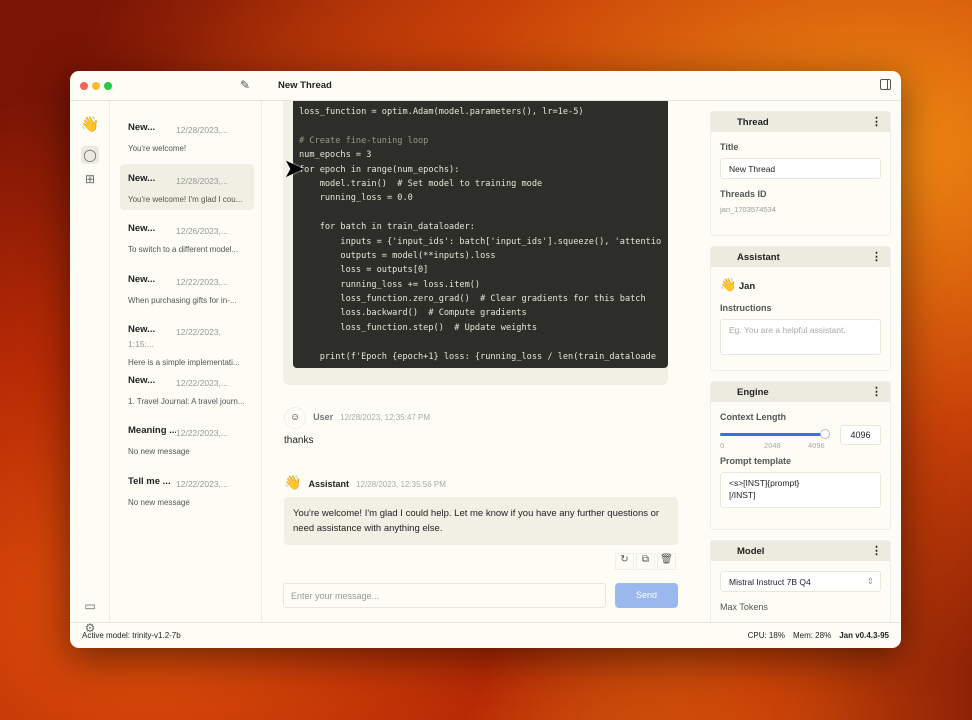 This screenshot has height=720, width=972. Describe the element at coordinates (84, 86) in the screenshot. I see `close-window-button` at that location.